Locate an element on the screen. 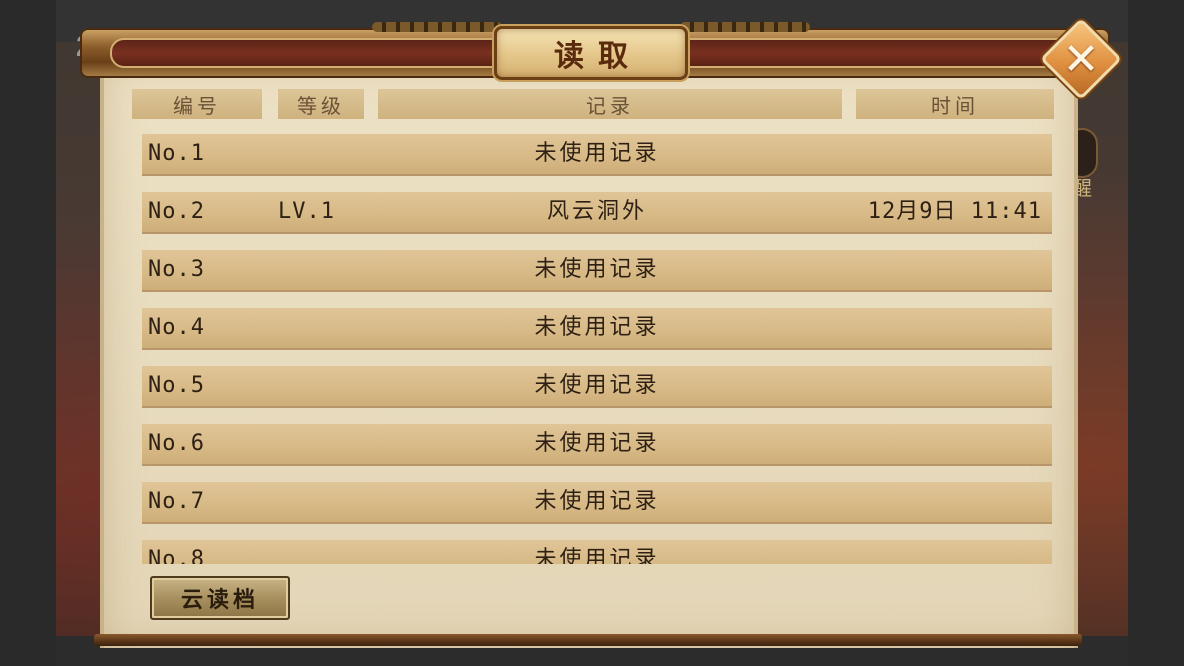  save-slot-row: No.1 未使用记录 is located at coordinates (597, 155).